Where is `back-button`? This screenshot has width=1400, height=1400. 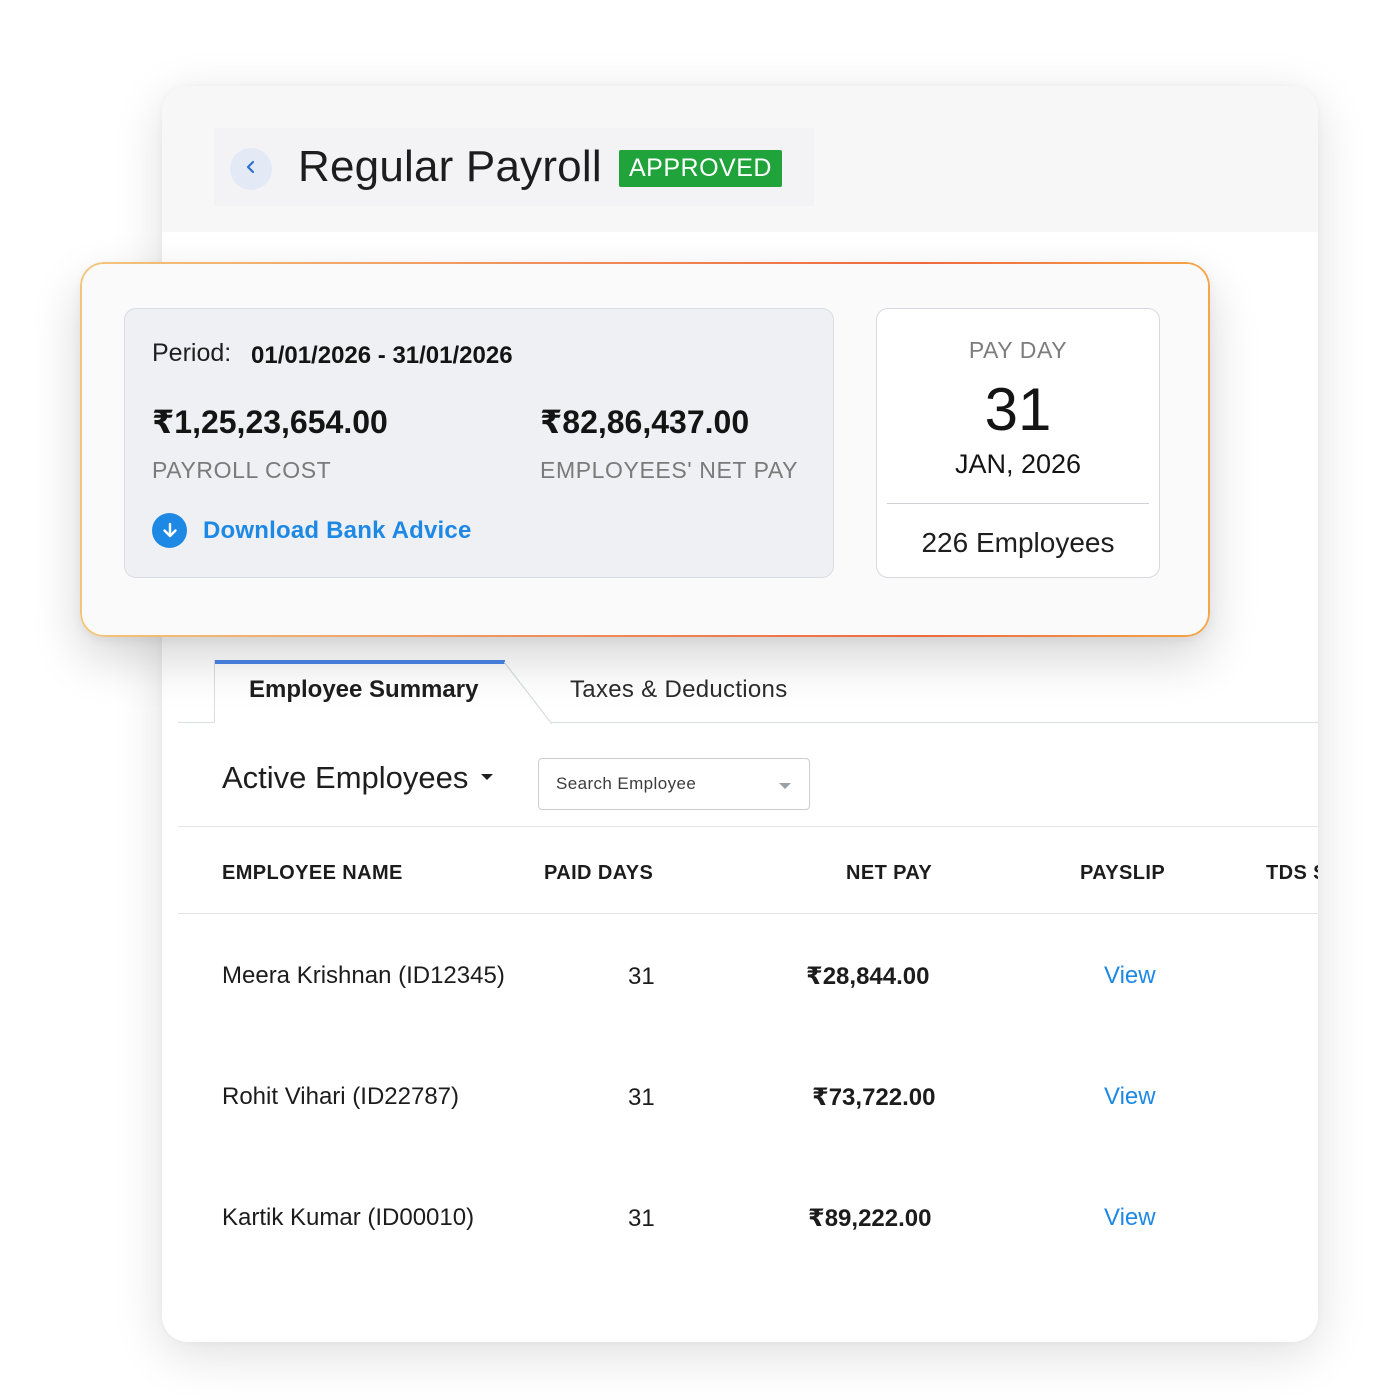
back-button is located at coordinates (251, 169).